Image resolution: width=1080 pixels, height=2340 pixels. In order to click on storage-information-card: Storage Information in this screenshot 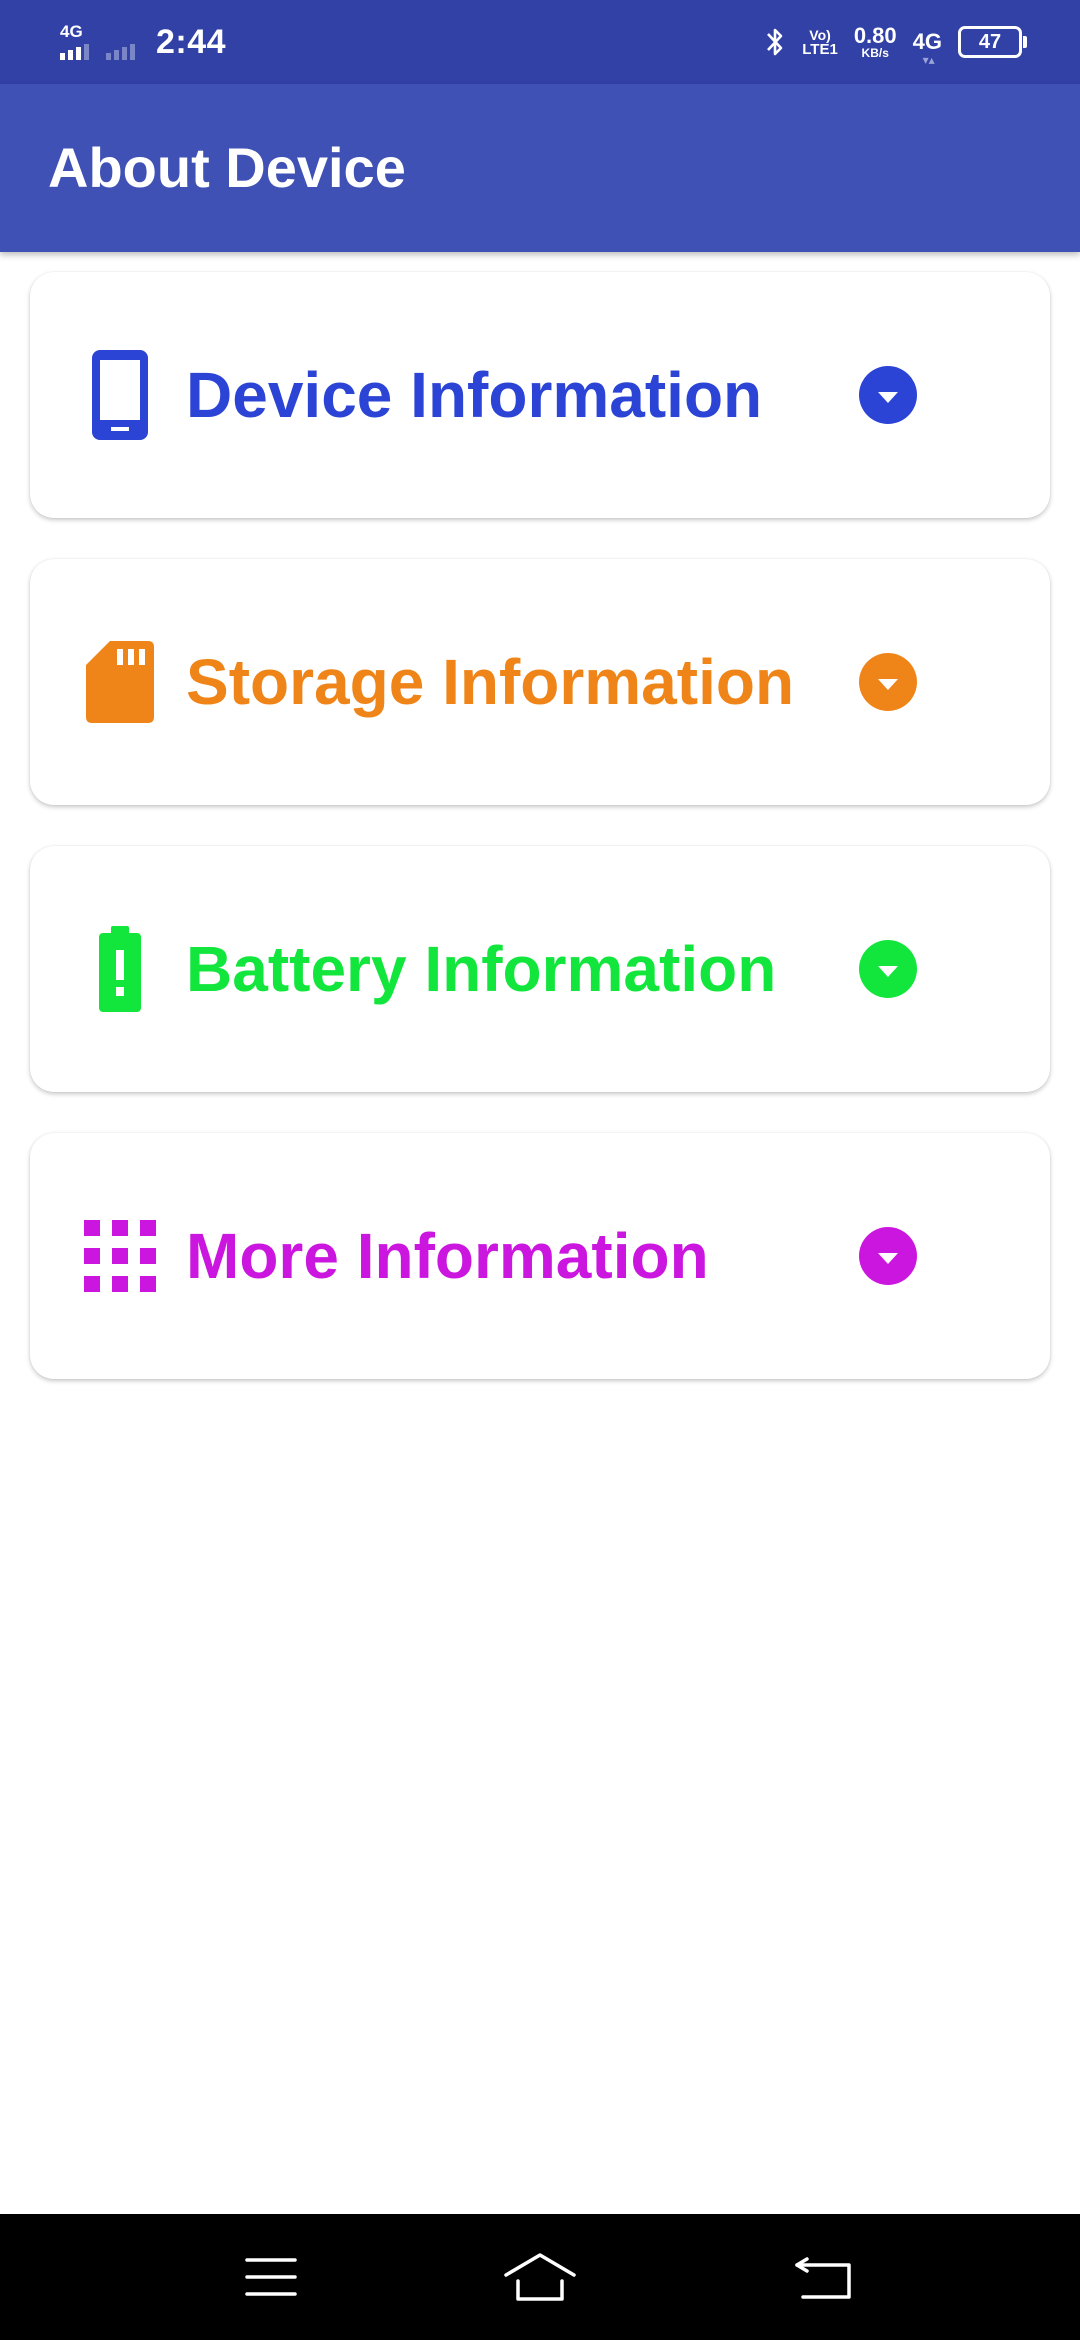, I will do `click(540, 682)`.